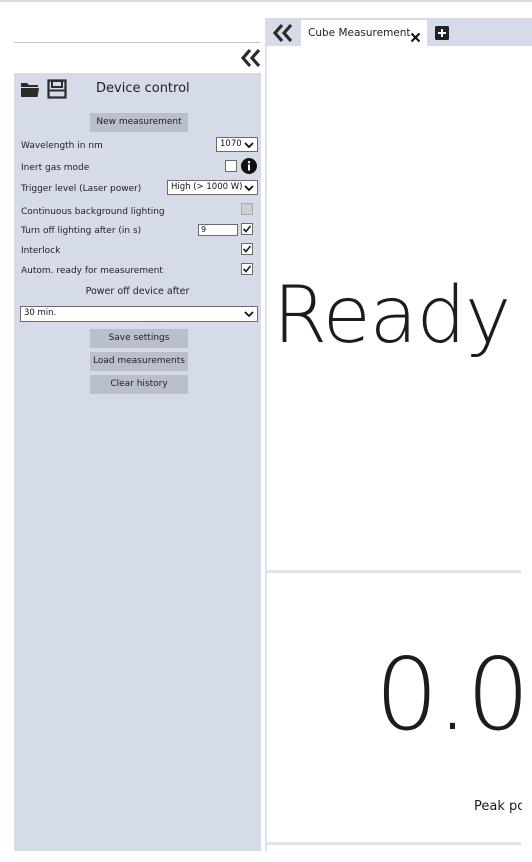 Image resolution: width=532 pixels, height=862 pixels. Describe the element at coordinates (137, 291) in the screenshot. I see `power-off-label: Power off device after` at that location.